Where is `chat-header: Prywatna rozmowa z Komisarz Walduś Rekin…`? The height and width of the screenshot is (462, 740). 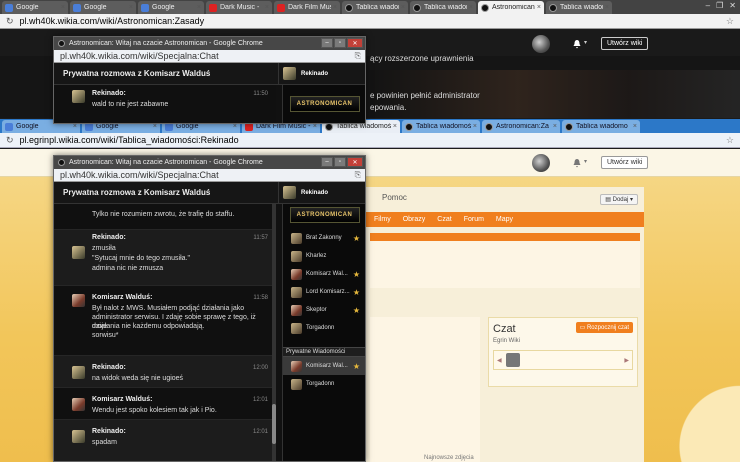 chat-header: Prywatna rozmowa z Komisarz Walduś Rekin… is located at coordinates (209, 193).